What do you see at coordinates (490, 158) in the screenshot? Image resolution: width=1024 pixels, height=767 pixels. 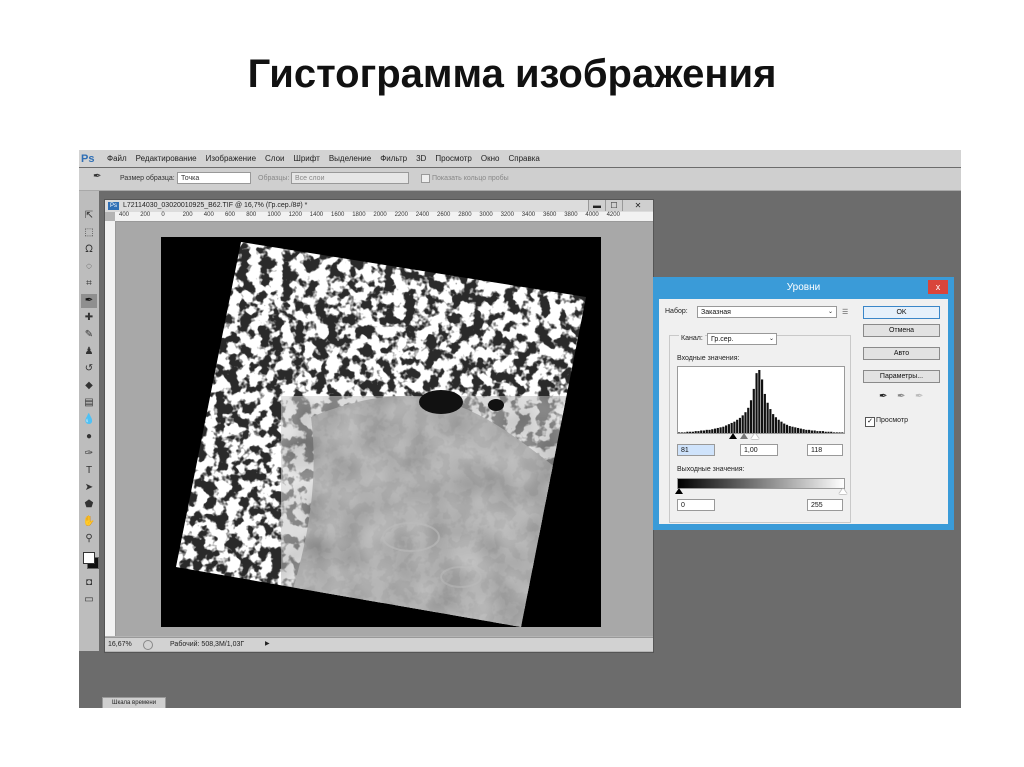 I see `menu-window: Окно` at bounding box center [490, 158].